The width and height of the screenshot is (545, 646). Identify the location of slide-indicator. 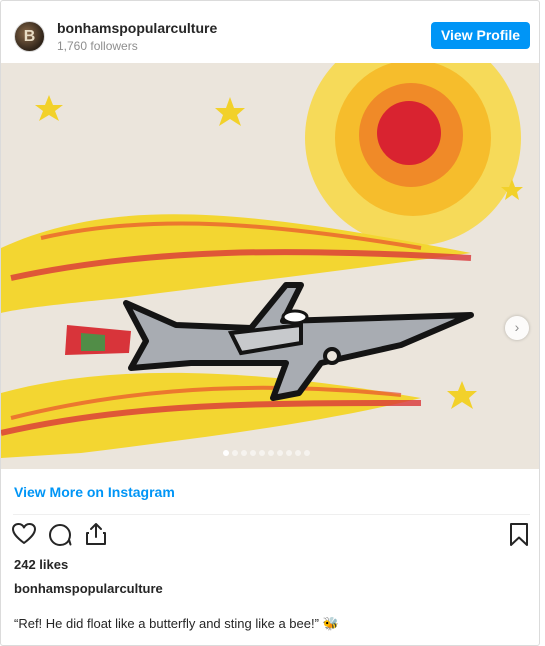
(266, 453).